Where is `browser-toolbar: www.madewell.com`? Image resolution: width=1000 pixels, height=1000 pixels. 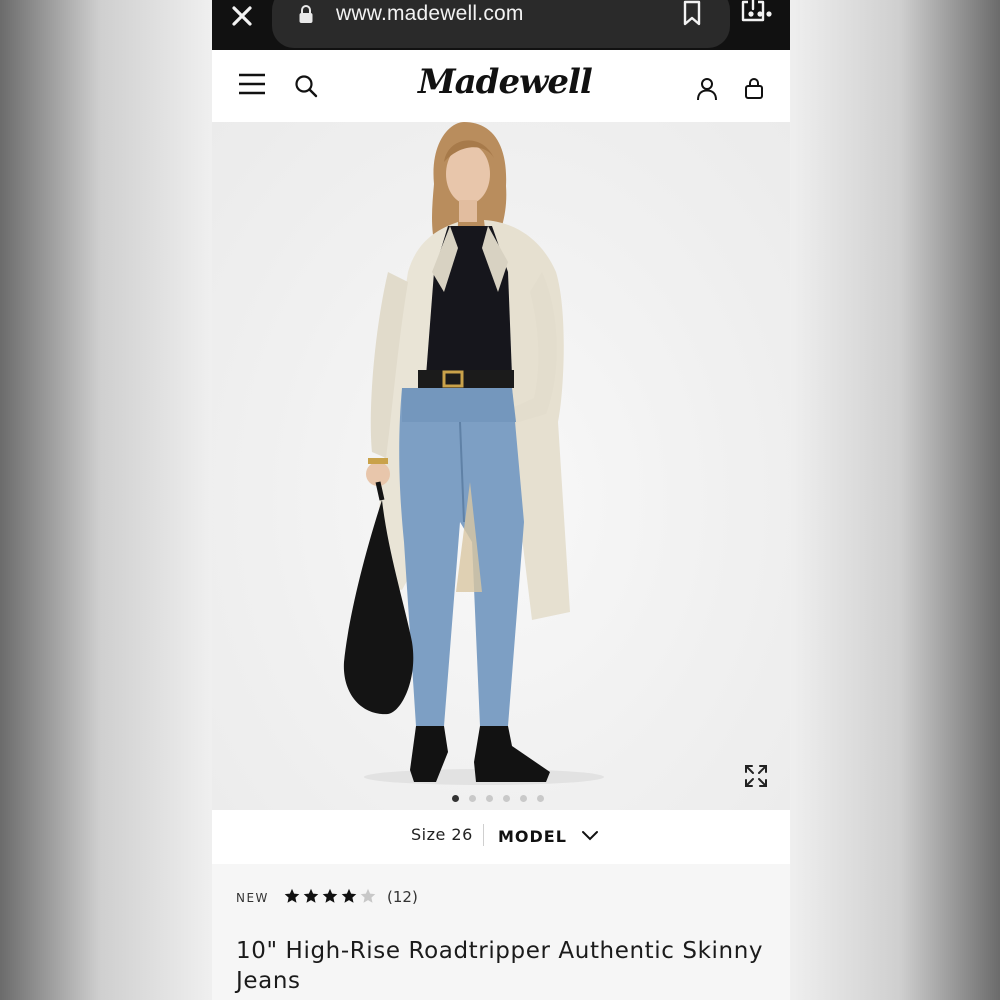 browser-toolbar: www.madewell.com is located at coordinates (501, 25).